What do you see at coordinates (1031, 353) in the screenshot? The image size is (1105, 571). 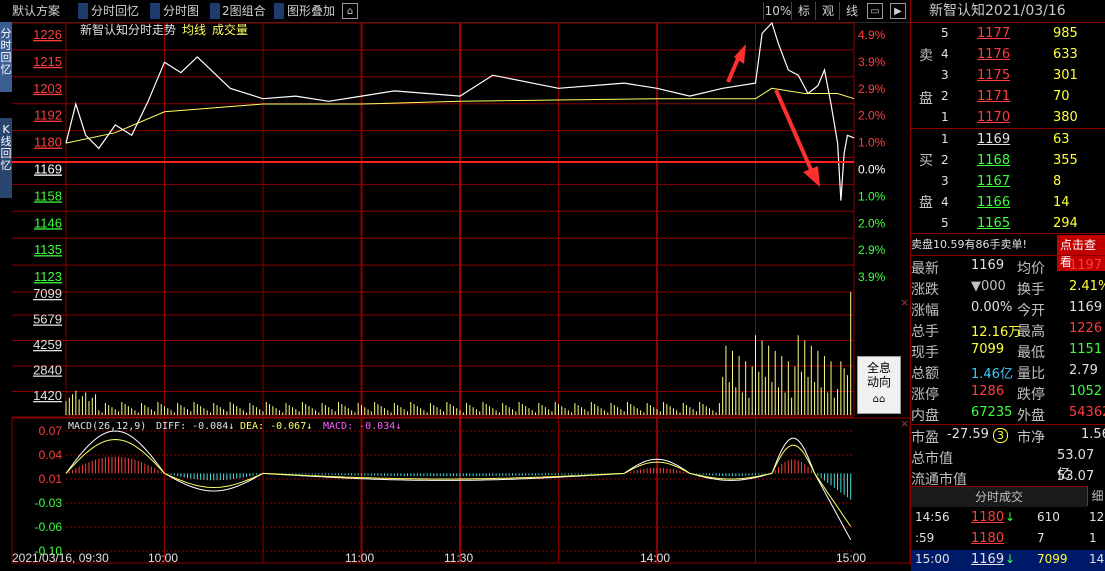 I see `stat-label: 最低` at bounding box center [1031, 353].